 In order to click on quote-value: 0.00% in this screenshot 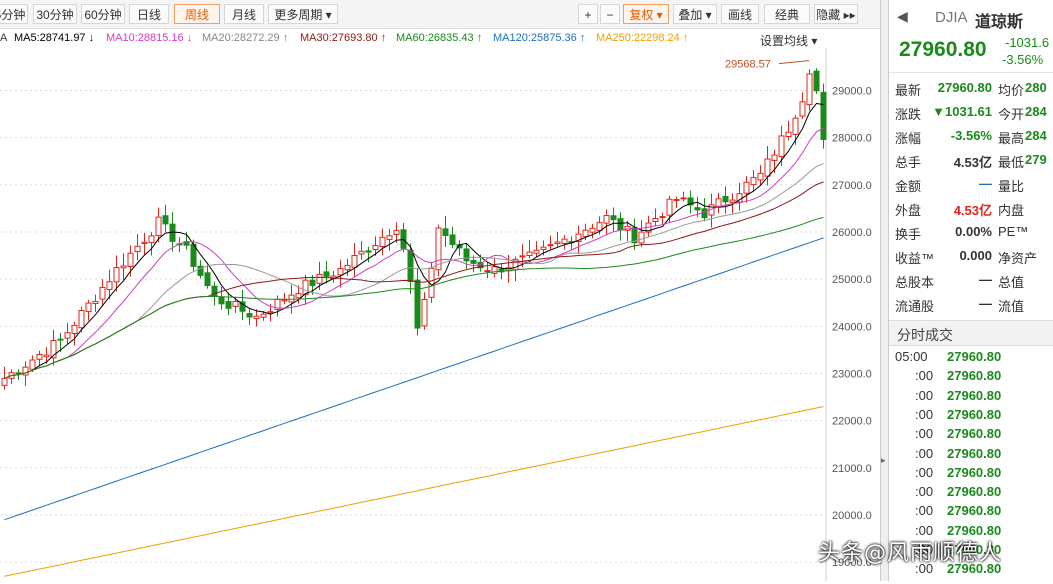, I will do `click(973, 231)`.